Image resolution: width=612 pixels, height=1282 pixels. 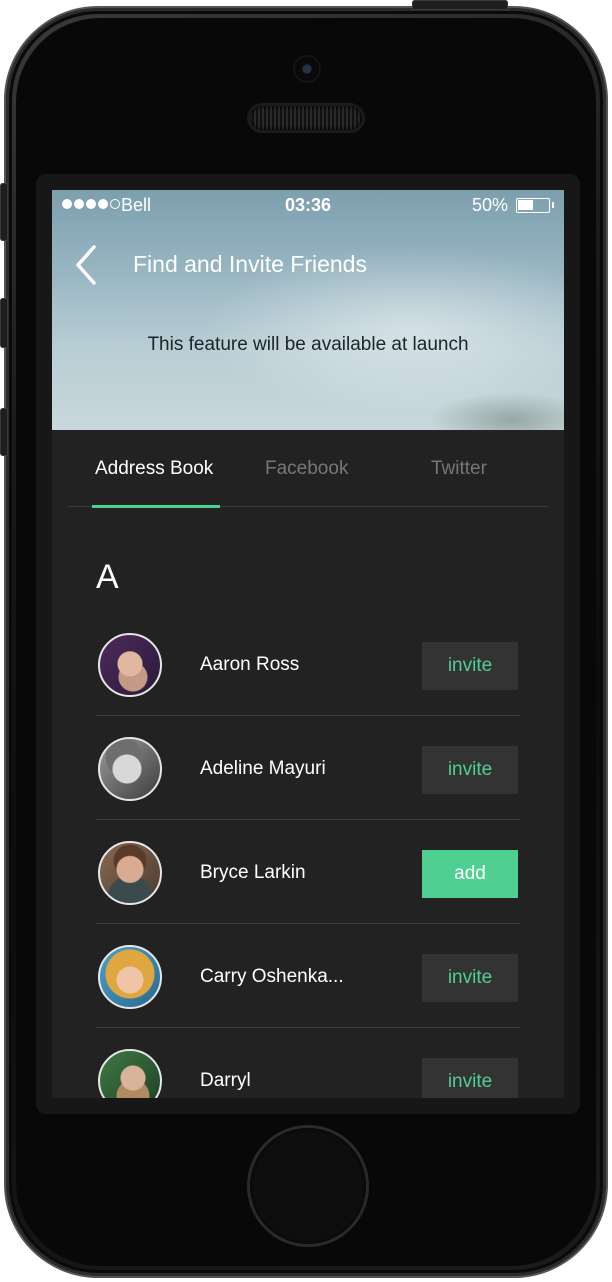 I want to click on back-button, so click(x=88, y=265).